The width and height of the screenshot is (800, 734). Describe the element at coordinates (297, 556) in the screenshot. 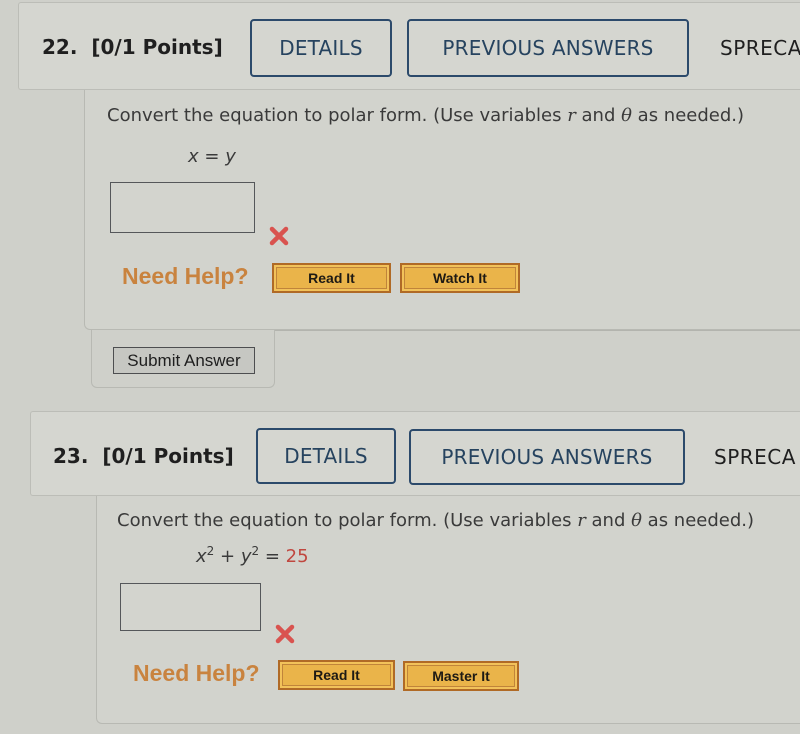

I see `equation-constant: 25` at that location.